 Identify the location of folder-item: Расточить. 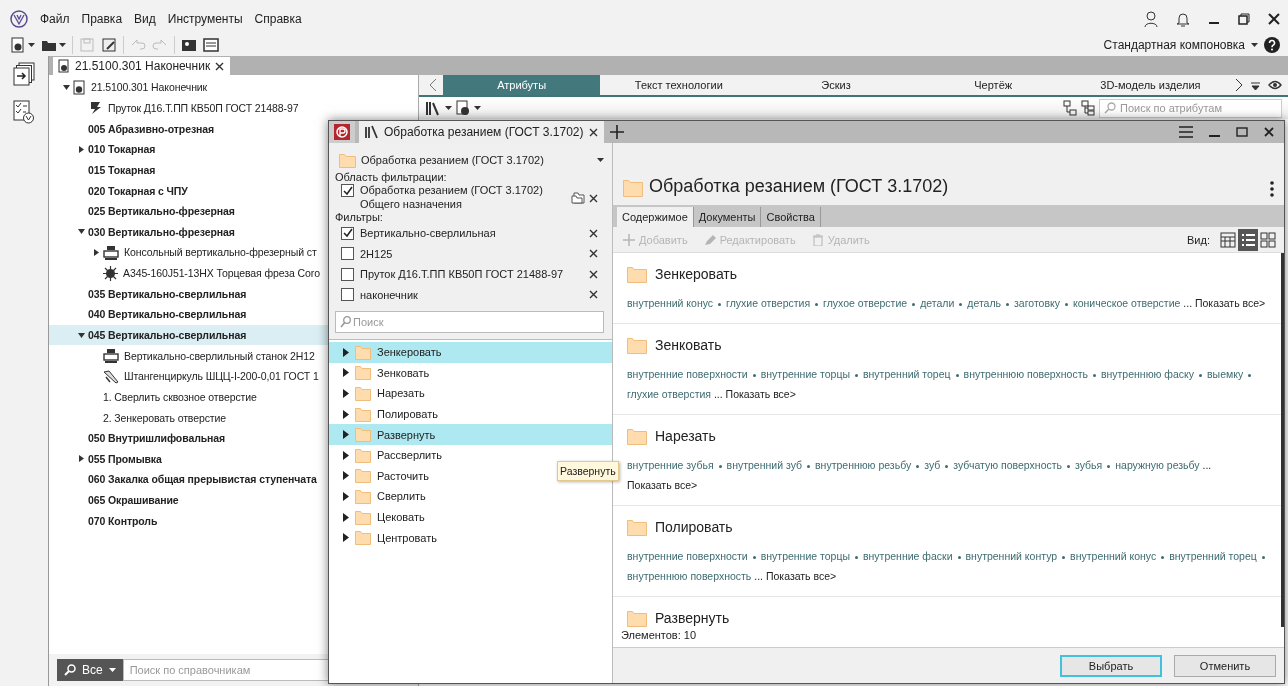
(403, 475).